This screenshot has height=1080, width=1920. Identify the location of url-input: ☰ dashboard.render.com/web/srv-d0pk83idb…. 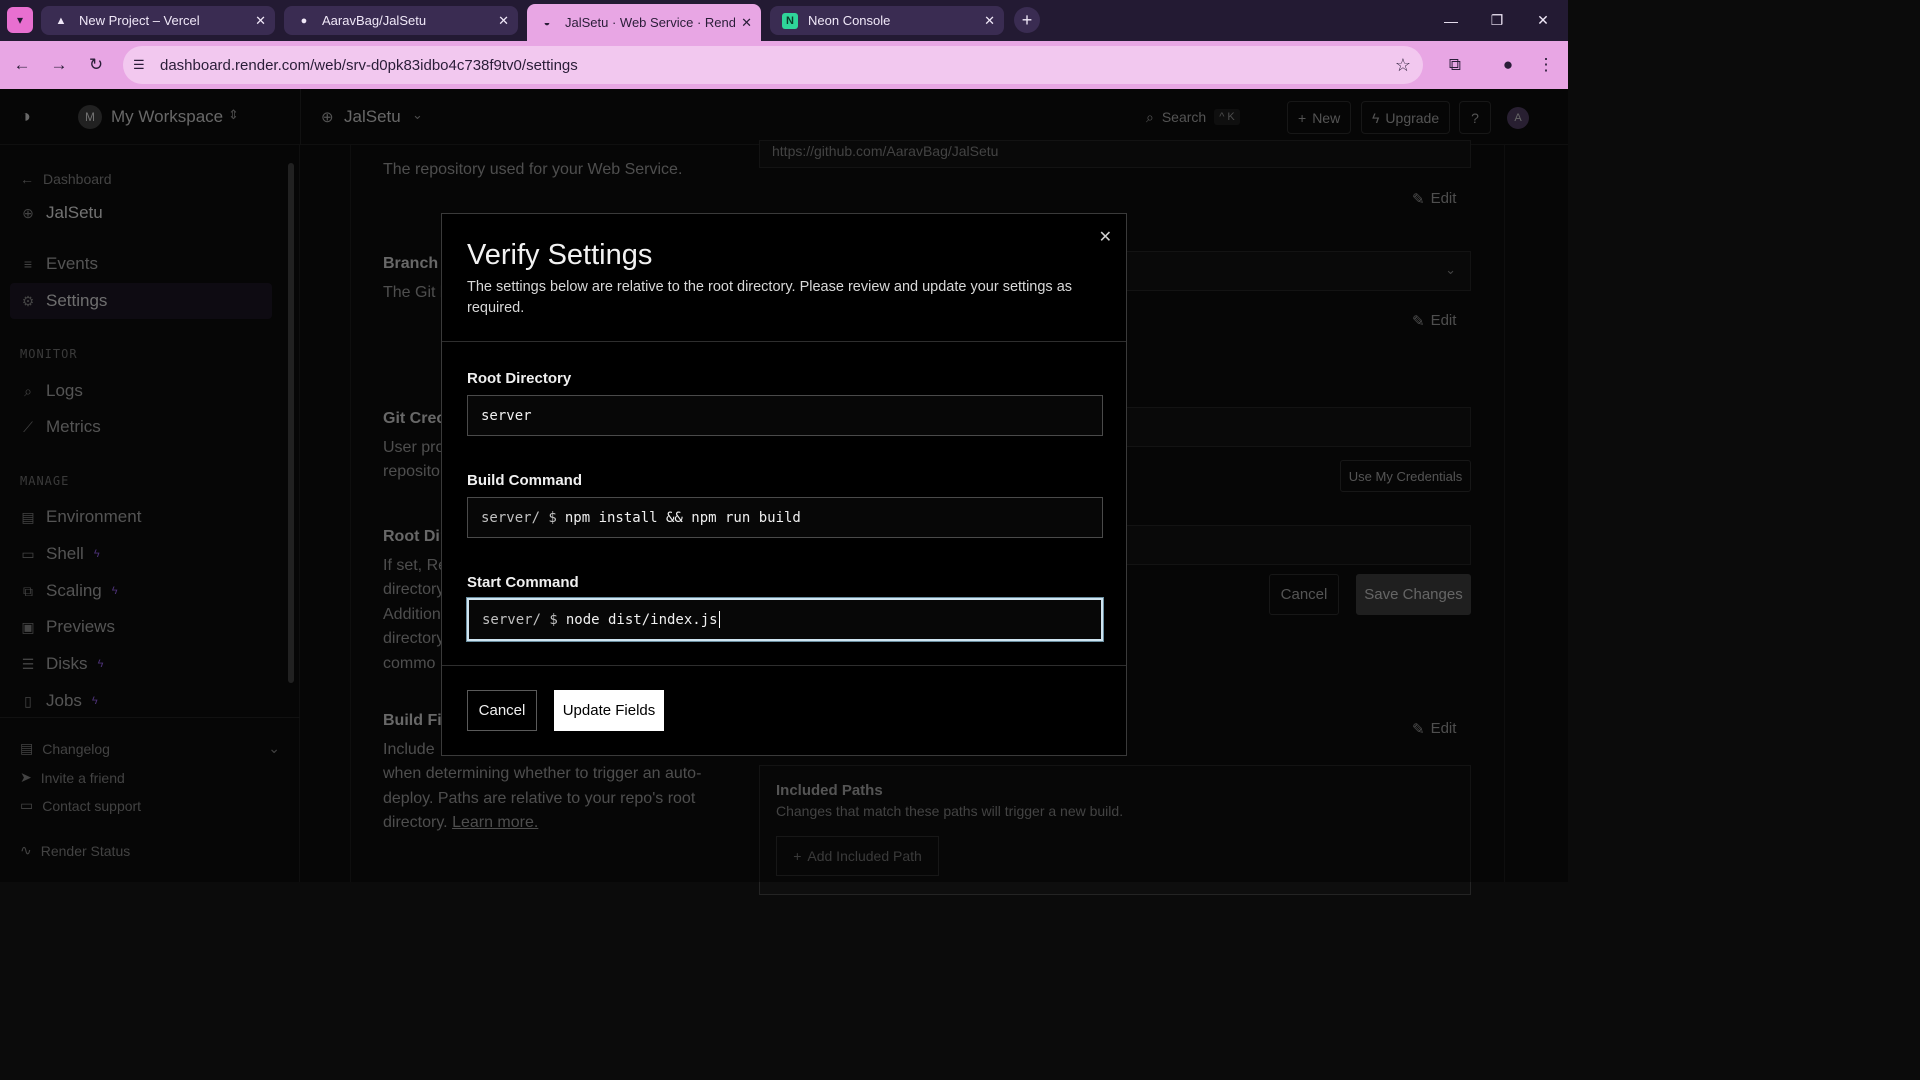
(773, 65).